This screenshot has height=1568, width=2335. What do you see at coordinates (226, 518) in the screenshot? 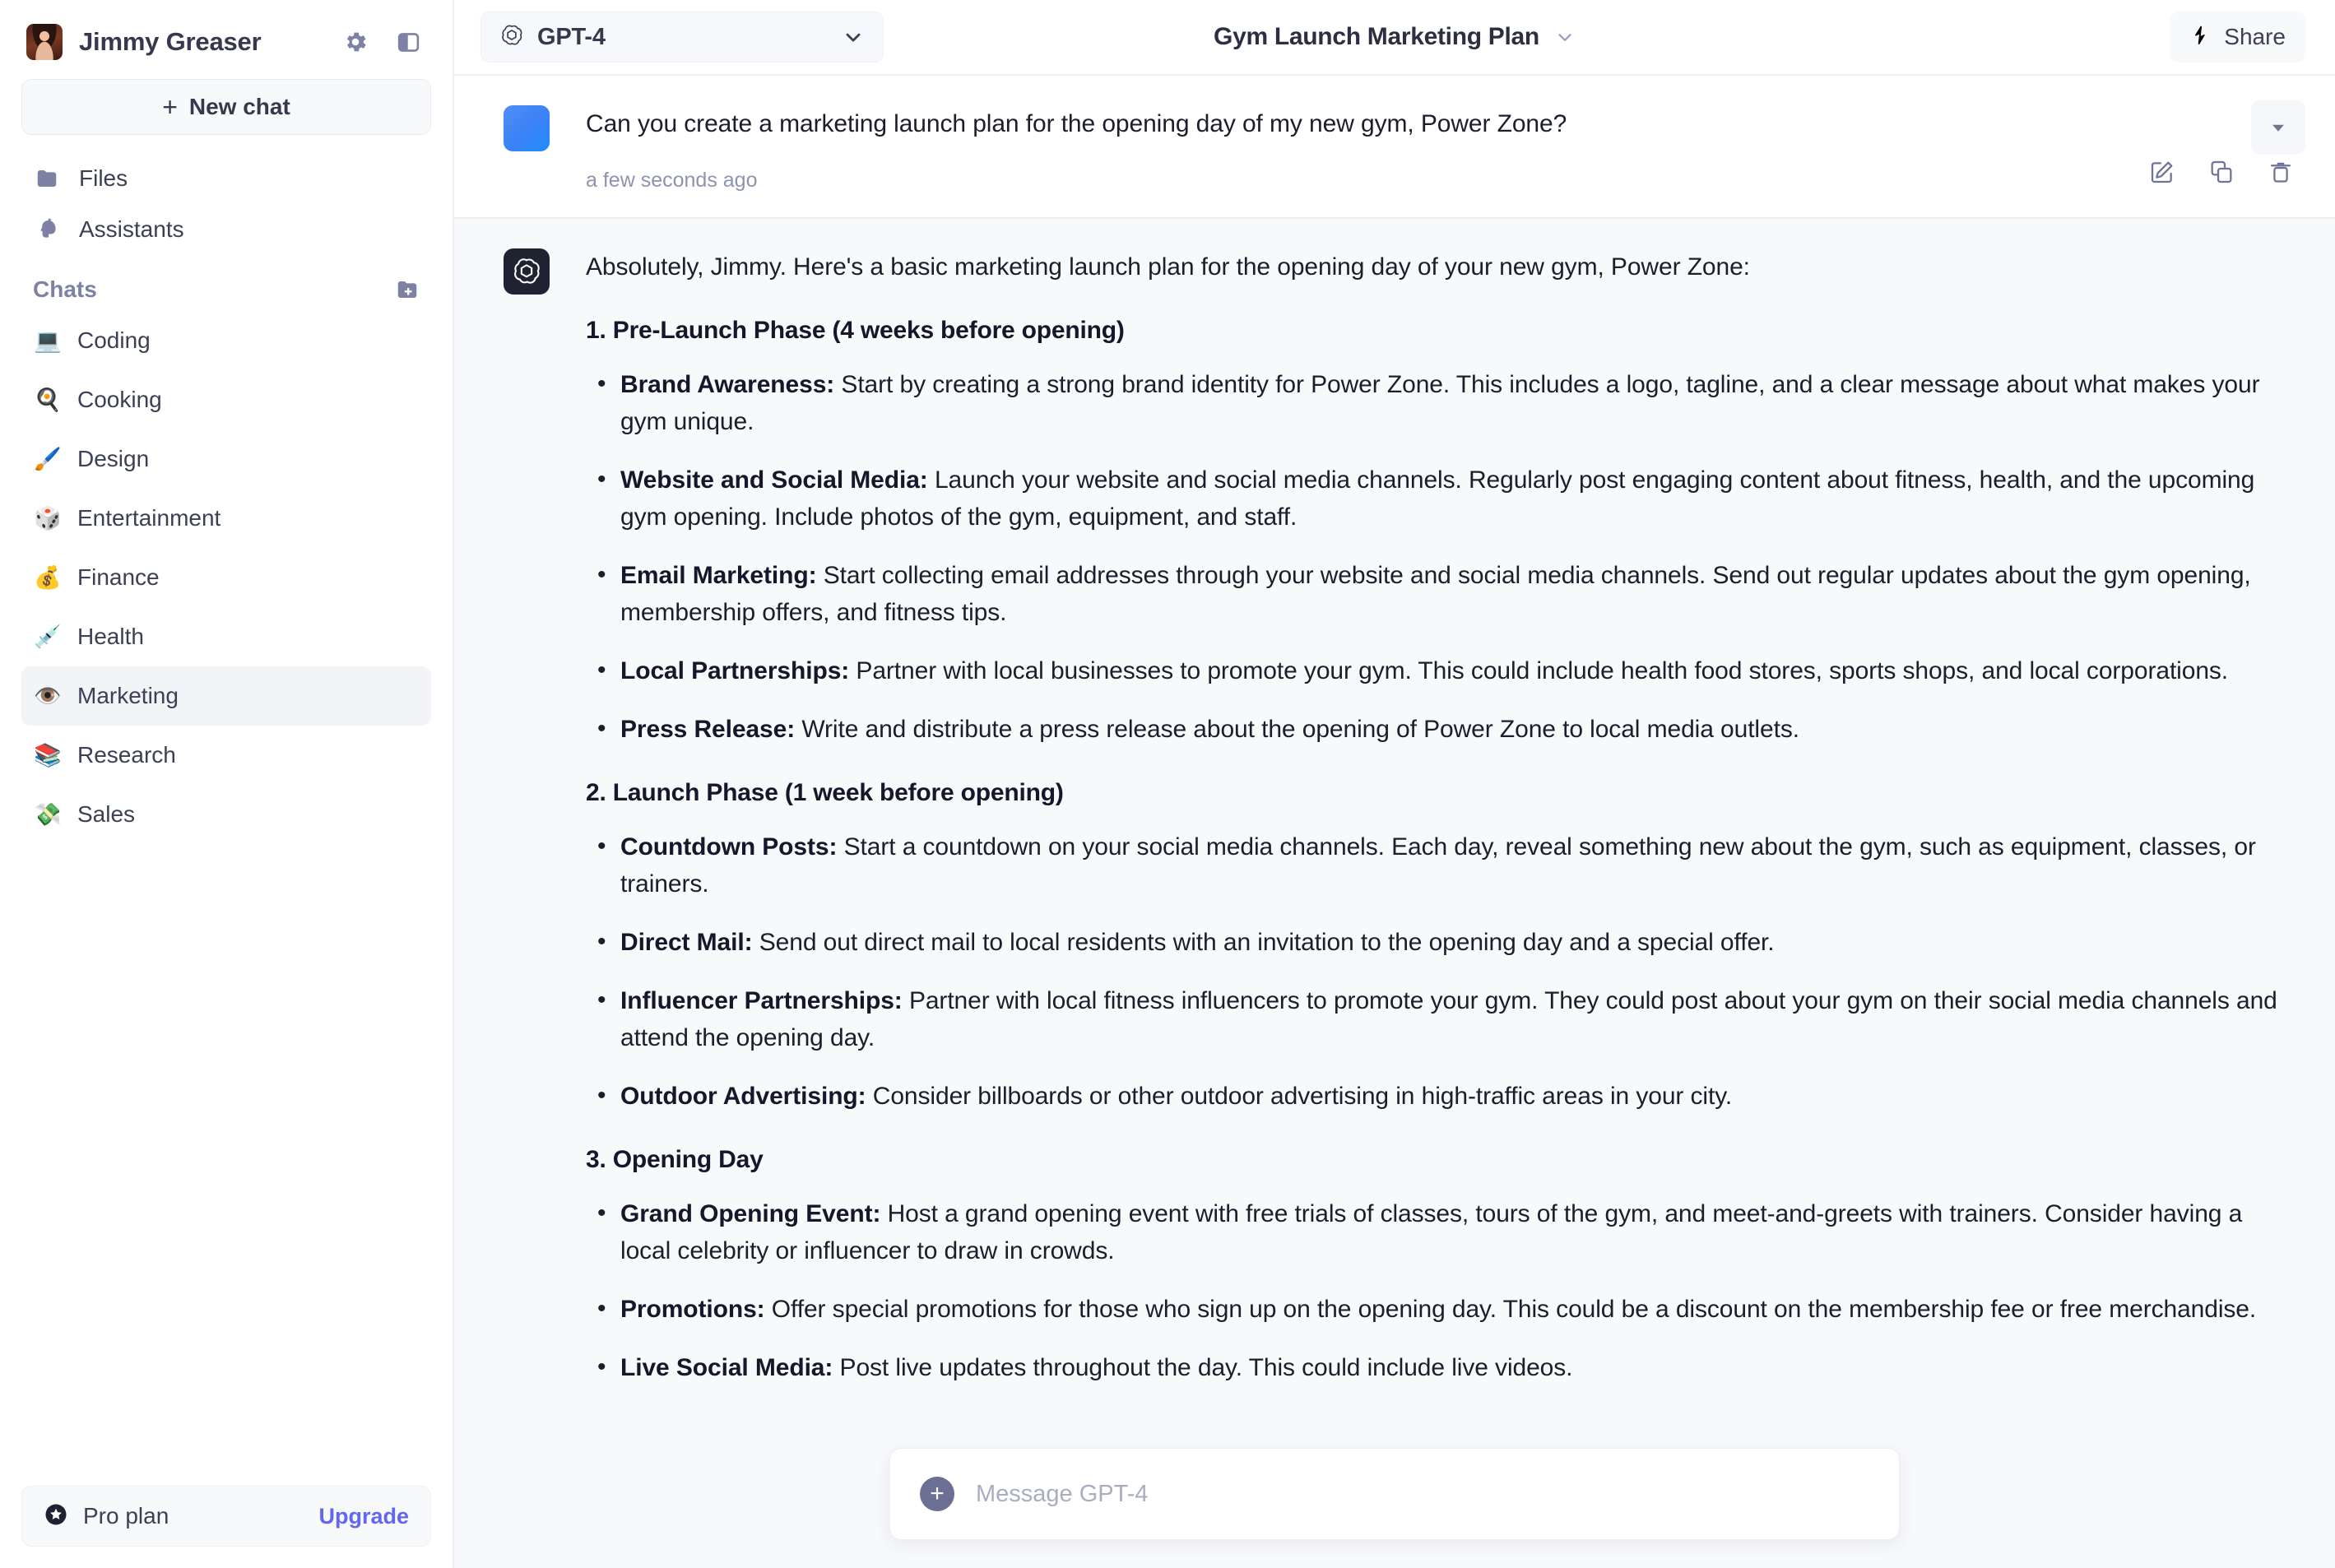
I see `sidebar-item-entertainment: 🎲 Entertainment` at bounding box center [226, 518].